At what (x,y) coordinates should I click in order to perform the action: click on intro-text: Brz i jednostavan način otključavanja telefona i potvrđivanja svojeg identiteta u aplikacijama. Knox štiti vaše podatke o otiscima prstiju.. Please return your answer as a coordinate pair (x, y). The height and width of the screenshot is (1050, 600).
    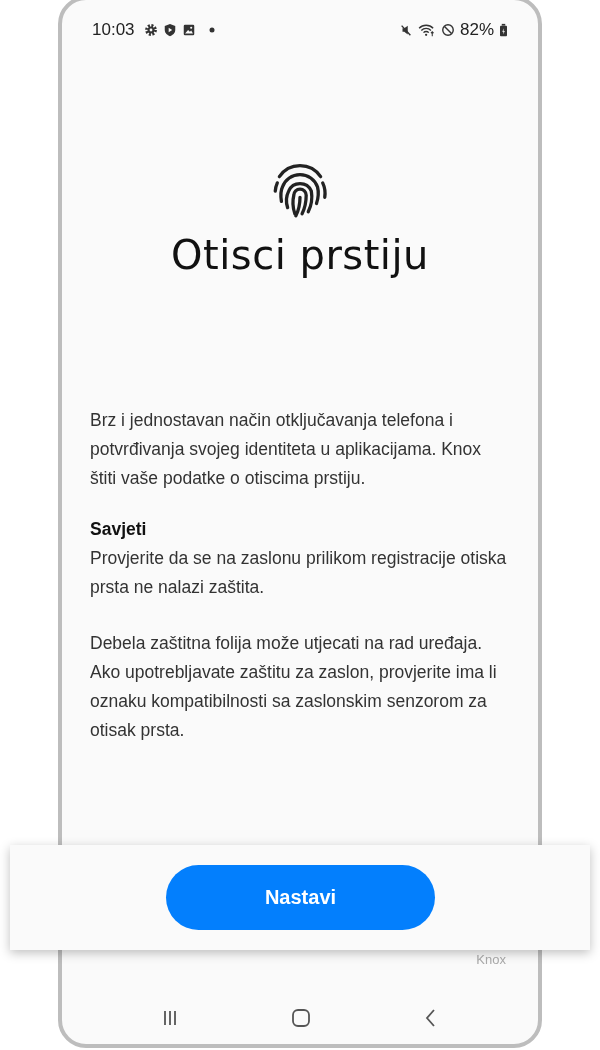
    Looking at the image, I should click on (286, 449).